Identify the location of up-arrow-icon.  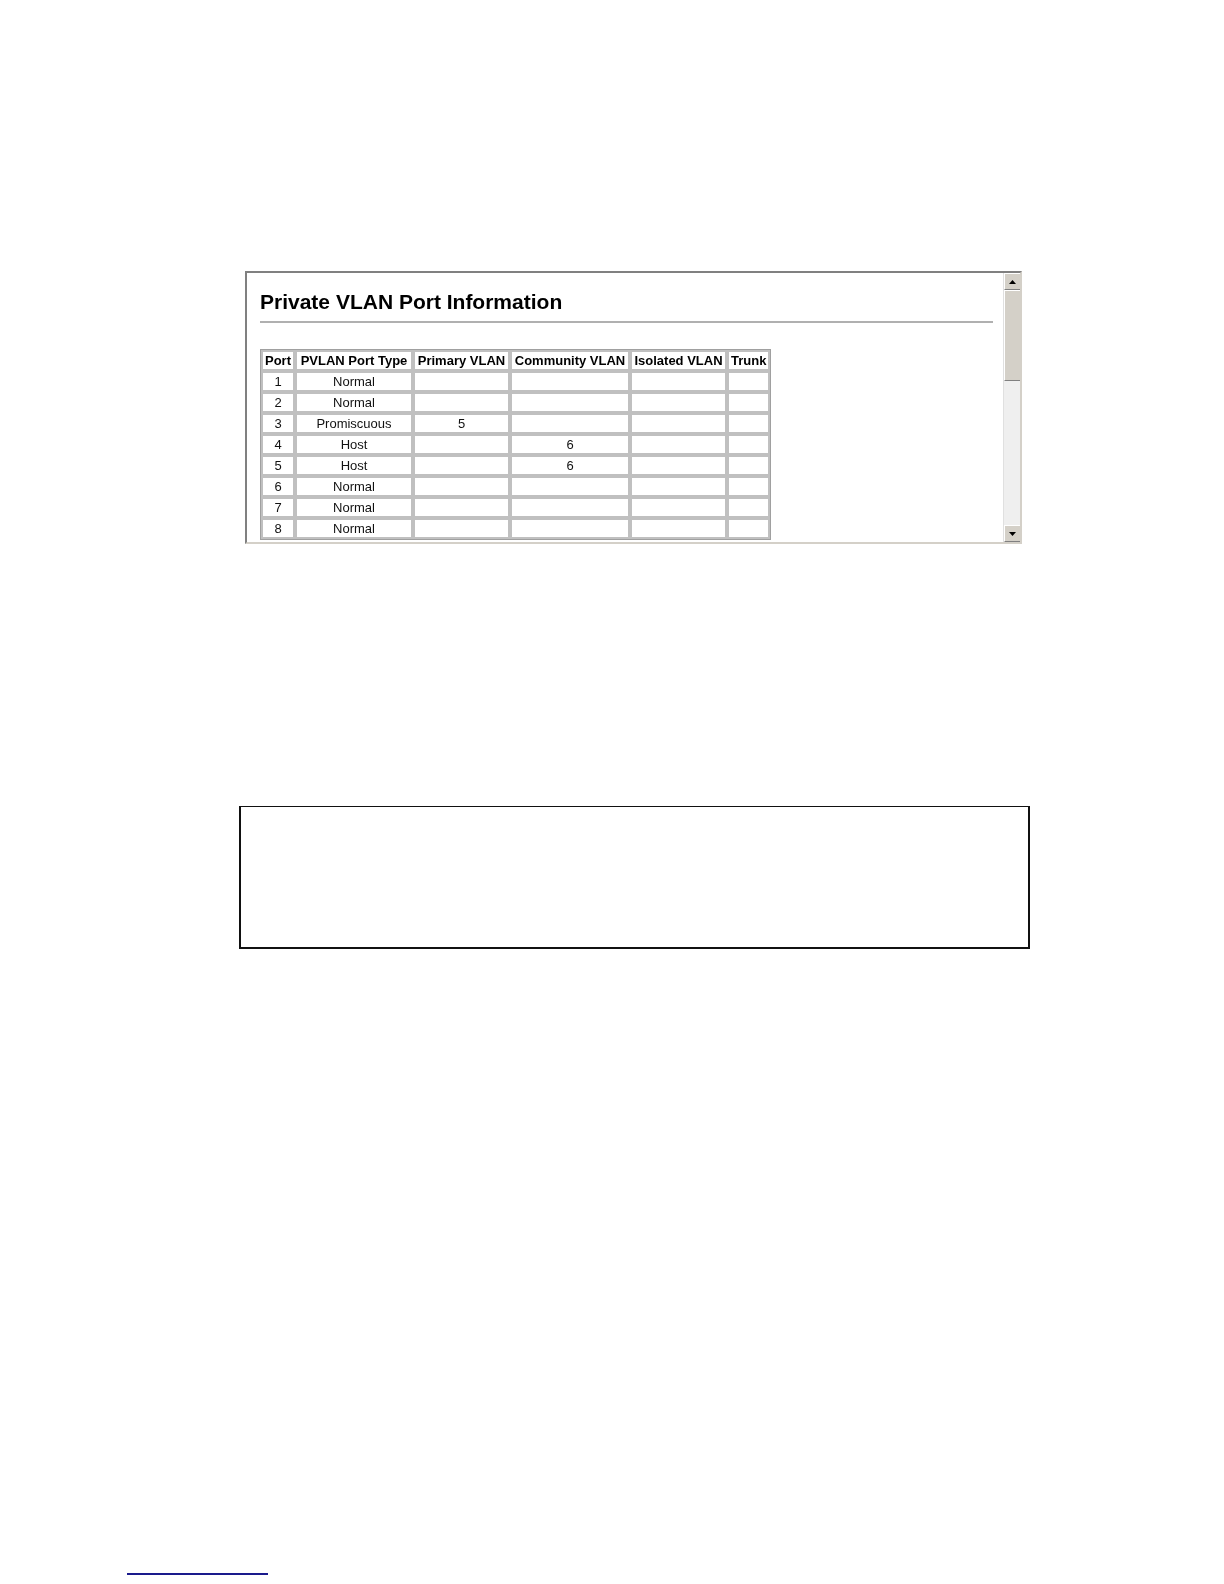
(1012, 281).